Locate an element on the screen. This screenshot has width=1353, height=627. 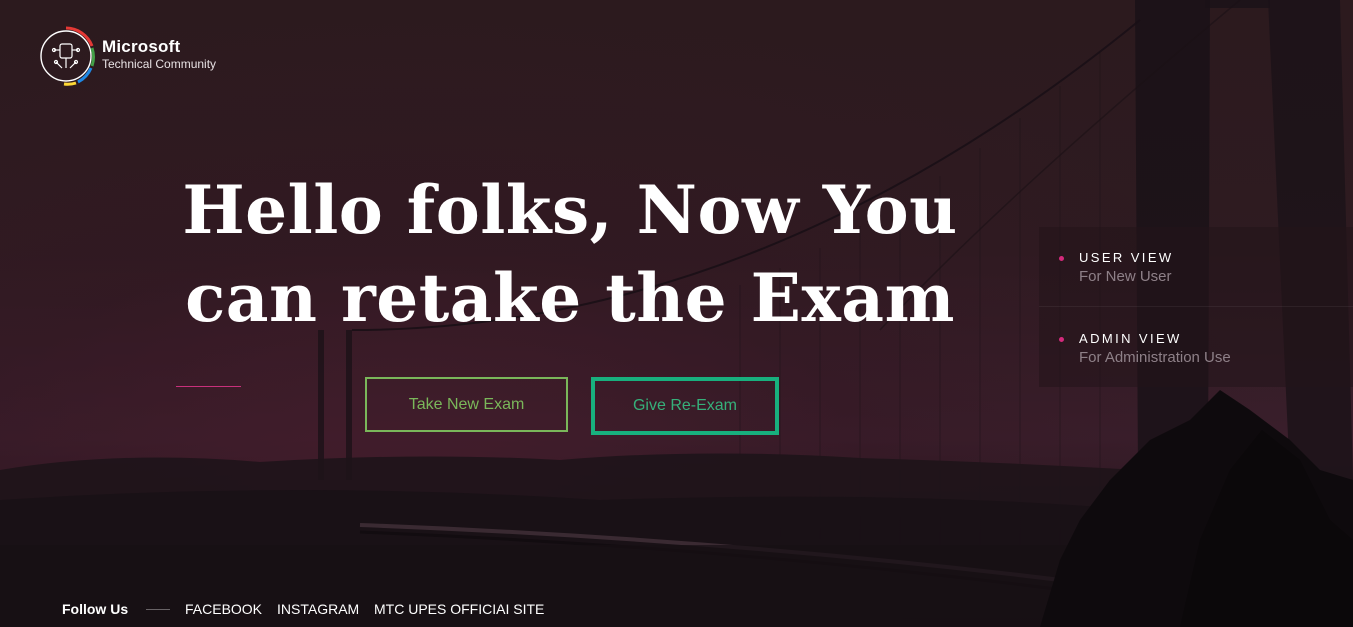
mtc-official-site-link: MTC UPES OFFICIAI SITE is located at coordinates (459, 609).